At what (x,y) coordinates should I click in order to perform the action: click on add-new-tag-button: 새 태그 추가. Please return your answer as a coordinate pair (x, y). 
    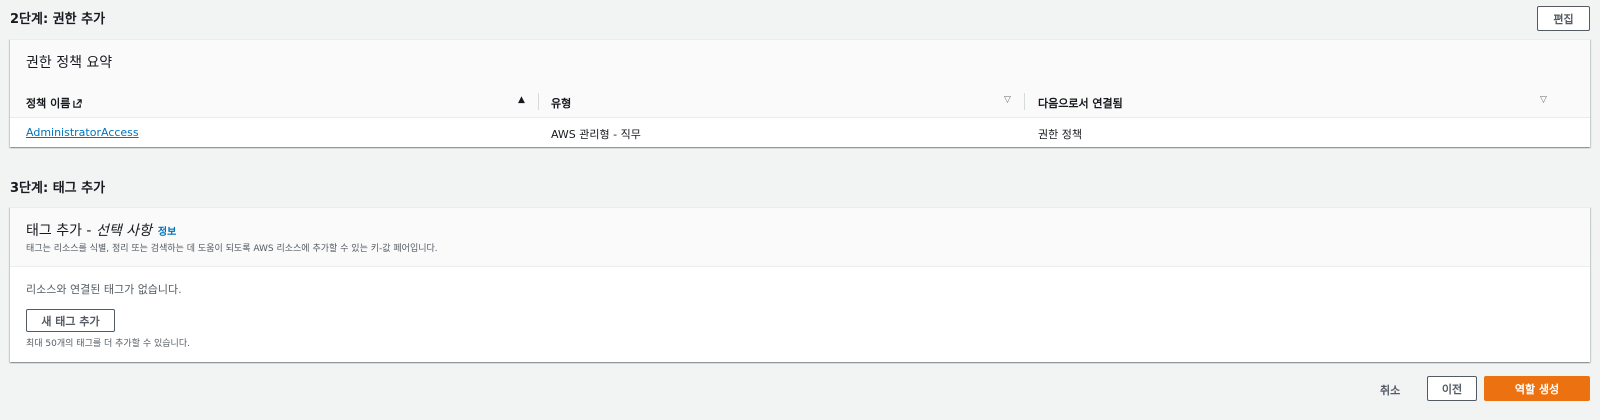
    Looking at the image, I should click on (70, 320).